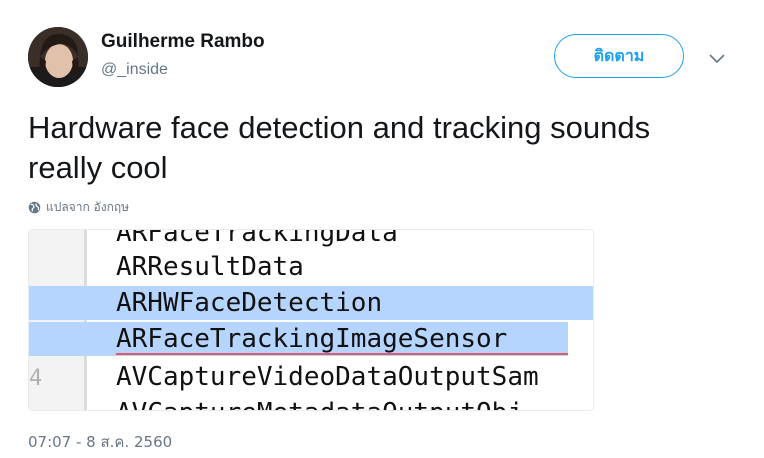 This screenshot has height=458, width=764. I want to click on code-line: AVCaptureVideoDataOutputSam, so click(311, 377).